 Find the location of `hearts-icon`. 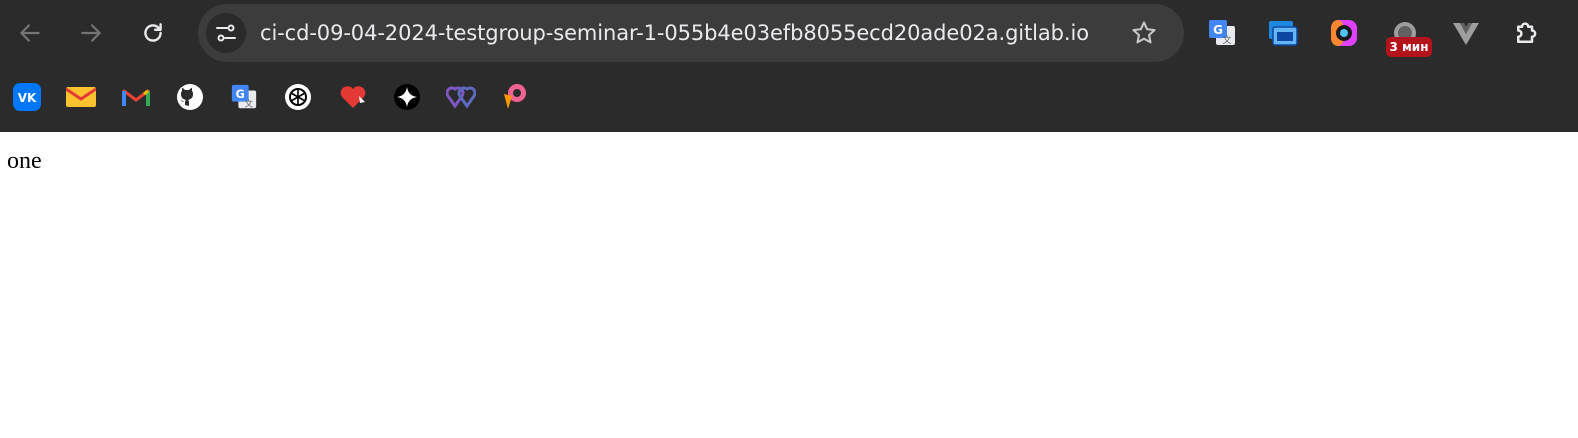

hearts-icon is located at coordinates (461, 97).